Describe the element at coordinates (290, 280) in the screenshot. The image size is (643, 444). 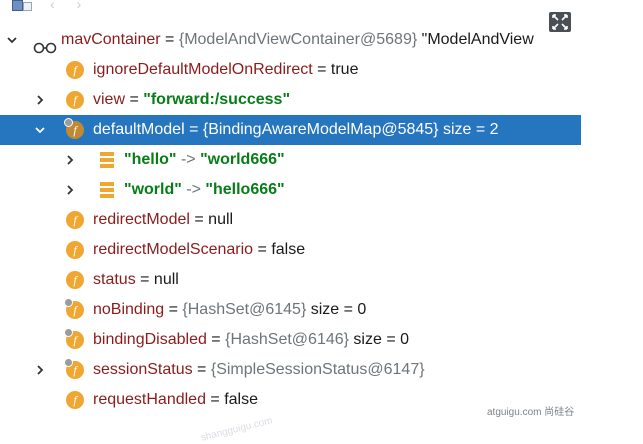
I see `tree-row-status: f status = null` at that location.